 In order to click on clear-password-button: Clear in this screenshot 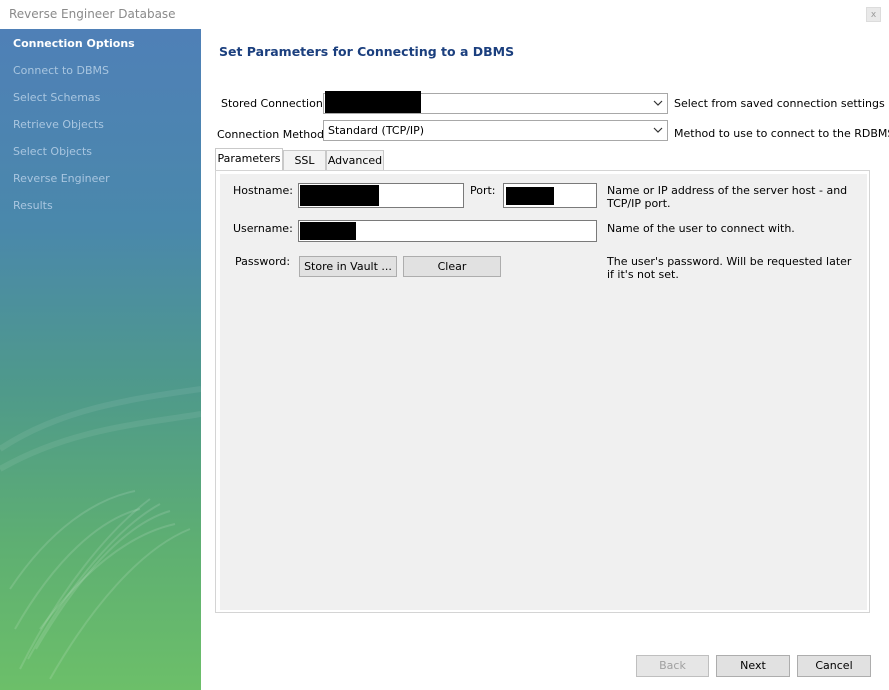, I will do `click(452, 266)`.